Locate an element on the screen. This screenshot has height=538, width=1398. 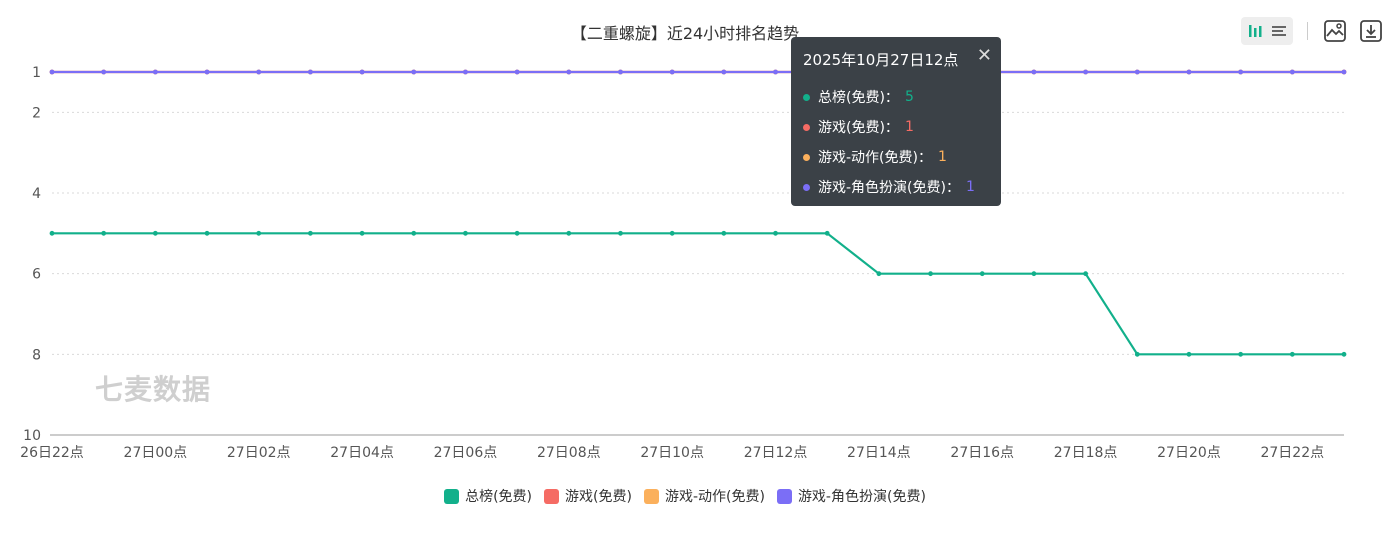
tooltip-row: 游戏-动作(免费)： 1 is located at coordinates (896, 157).